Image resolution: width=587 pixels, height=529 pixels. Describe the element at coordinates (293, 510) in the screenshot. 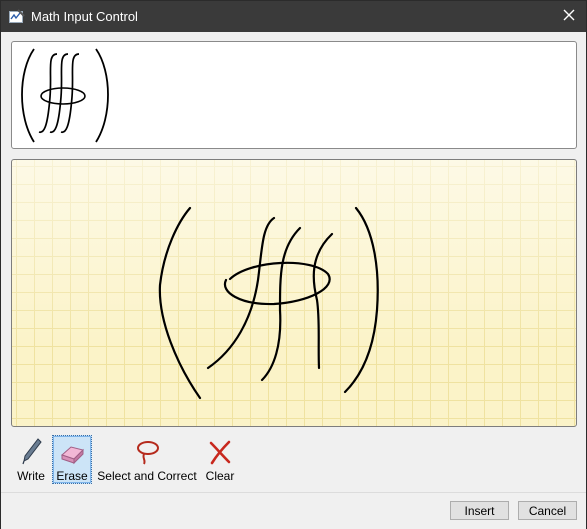

I see `dialog-footer: Insert Cancel` at that location.